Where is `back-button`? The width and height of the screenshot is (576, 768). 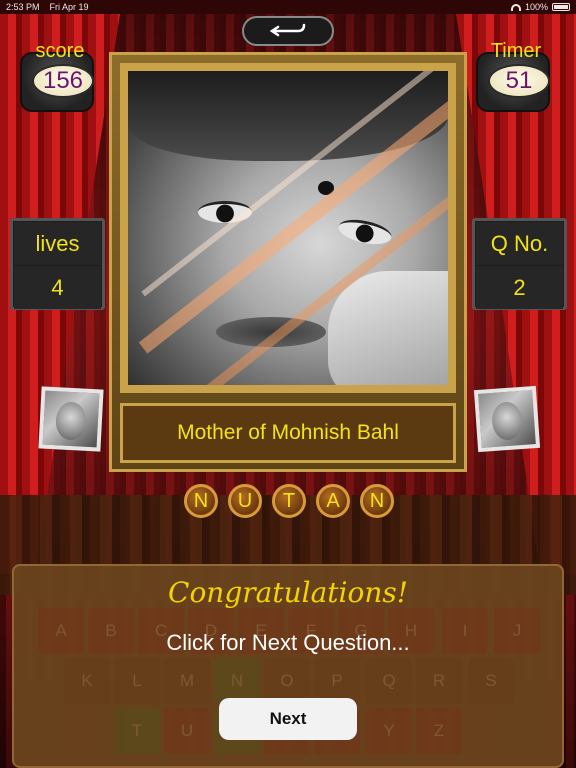
back-button is located at coordinates (288, 31).